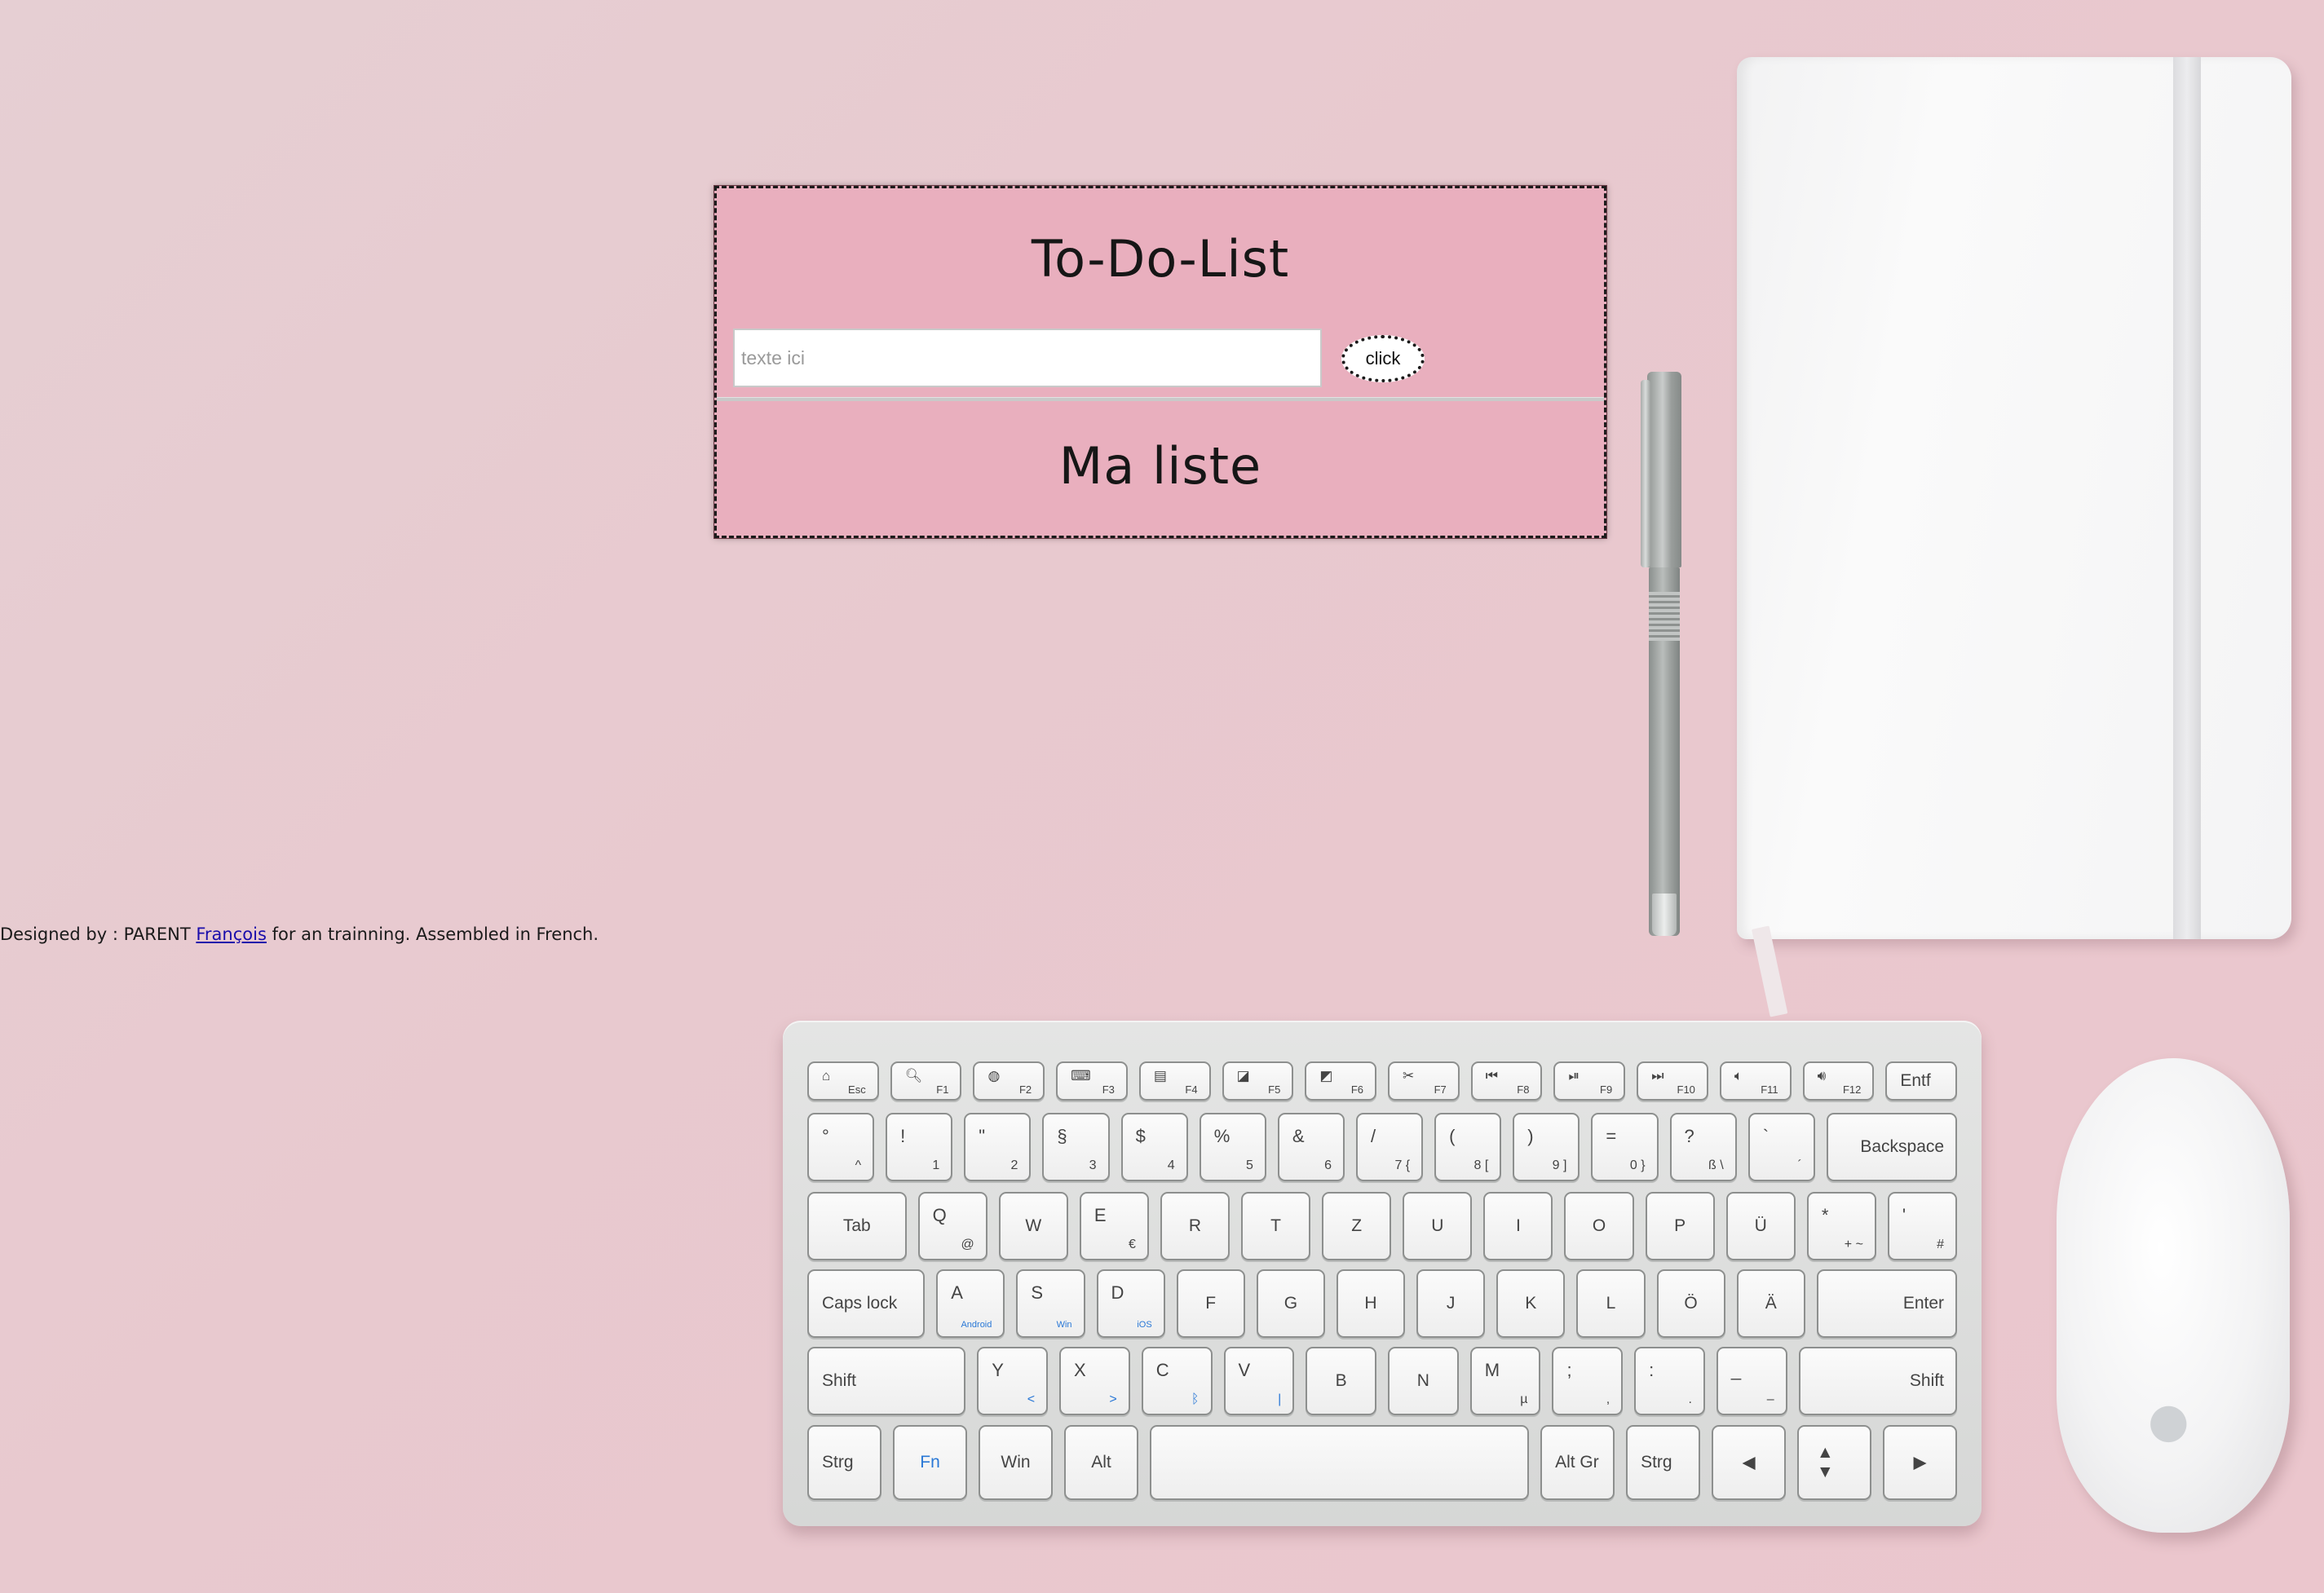 The height and width of the screenshot is (1593, 2324). Describe the element at coordinates (98, 934) in the screenshot. I see `footer-prefix: Designed by : PARENT` at that location.